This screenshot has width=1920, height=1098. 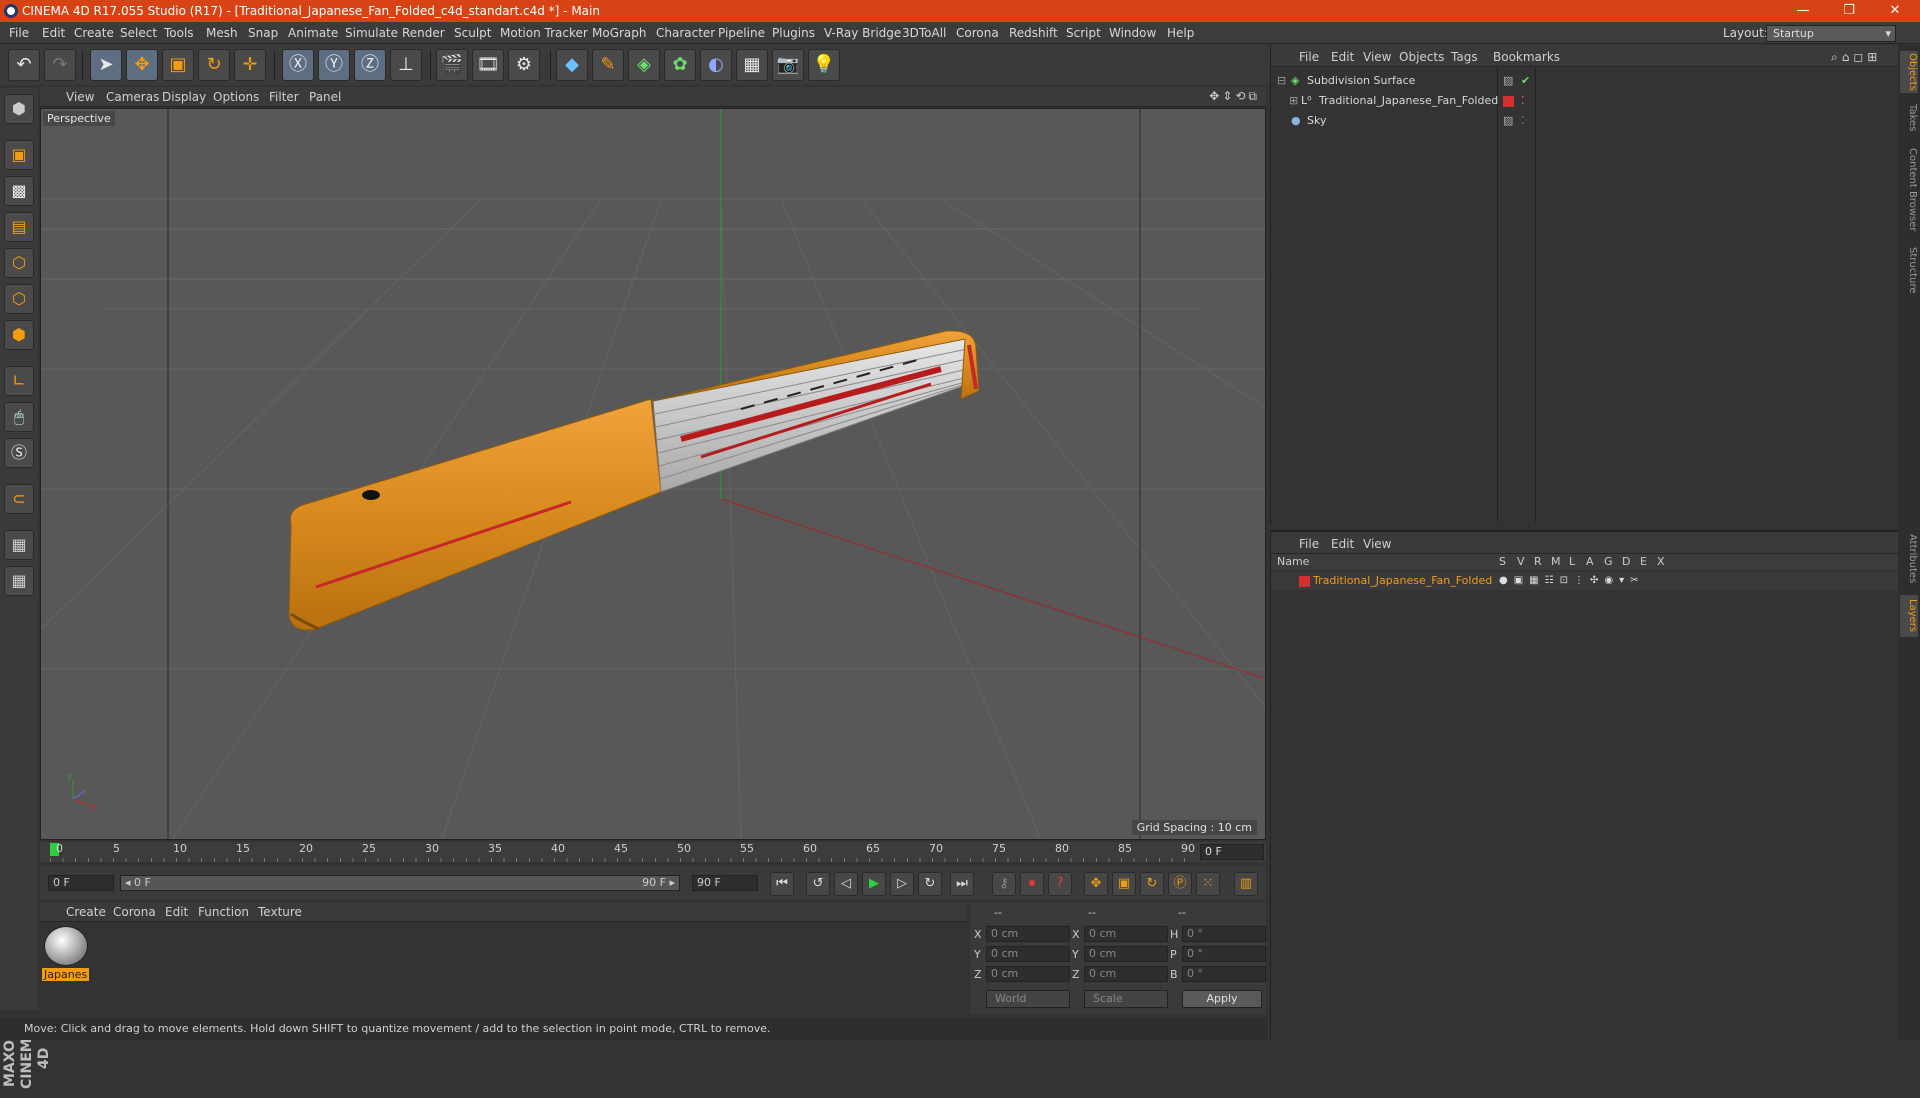 I want to click on minimize-button: —, so click(x=1803, y=11).